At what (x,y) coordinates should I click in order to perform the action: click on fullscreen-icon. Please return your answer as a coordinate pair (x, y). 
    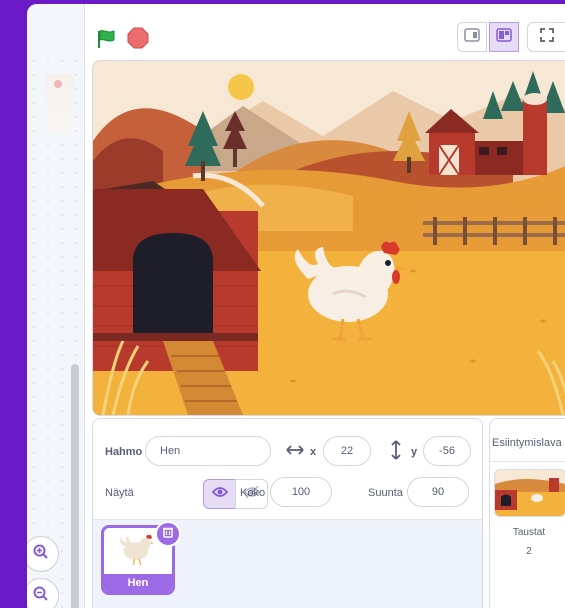
    Looking at the image, I should click on (547, 37).